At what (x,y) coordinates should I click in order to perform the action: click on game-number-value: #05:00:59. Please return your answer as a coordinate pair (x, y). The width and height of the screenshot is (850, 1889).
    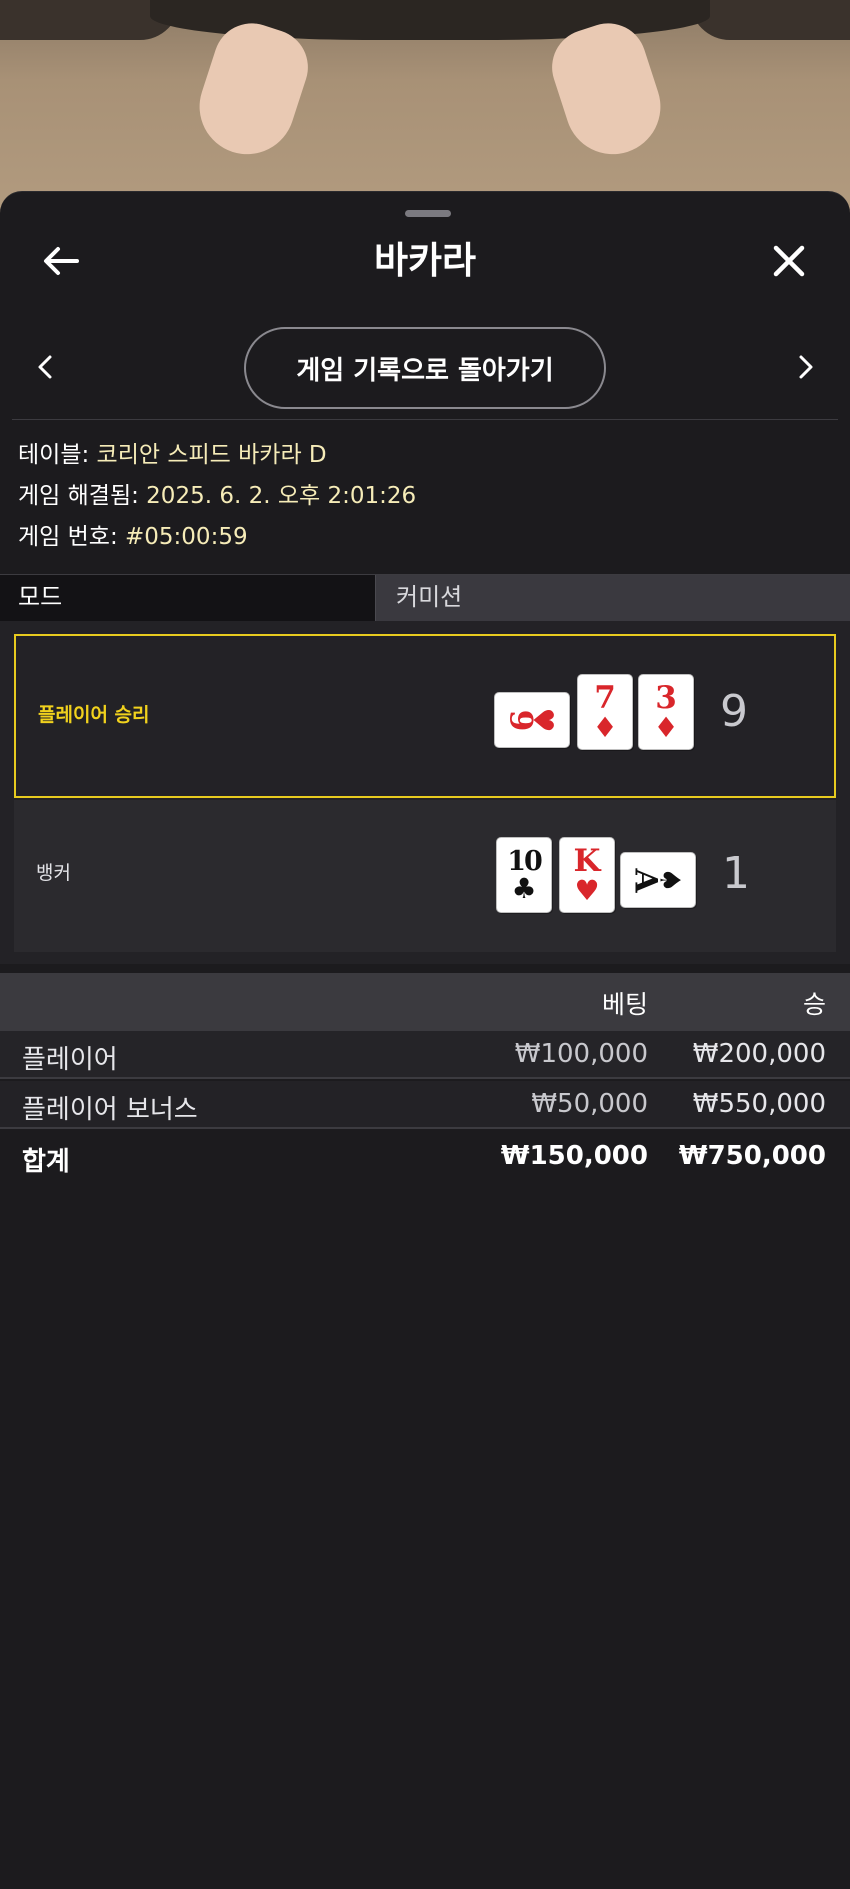
    Looking at the image, I should click on (186, 537).